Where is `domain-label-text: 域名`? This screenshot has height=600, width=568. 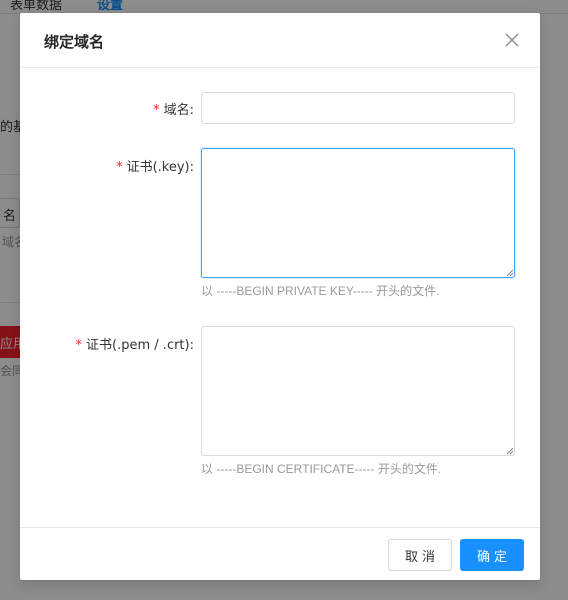 domain-label-text: 域名 is located at coordinates (176, 110).